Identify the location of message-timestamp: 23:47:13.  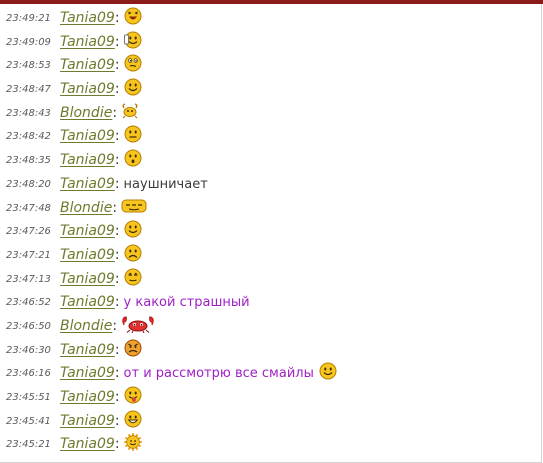
(28, 279).